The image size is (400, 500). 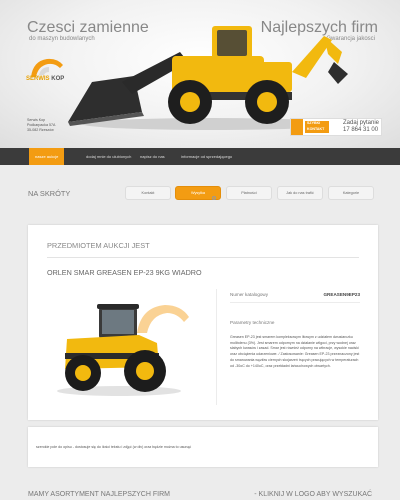 What do you see at coordinates (214, 198) in the screenshot?
I see `cursor-icon` at bounding box center [214, 198].